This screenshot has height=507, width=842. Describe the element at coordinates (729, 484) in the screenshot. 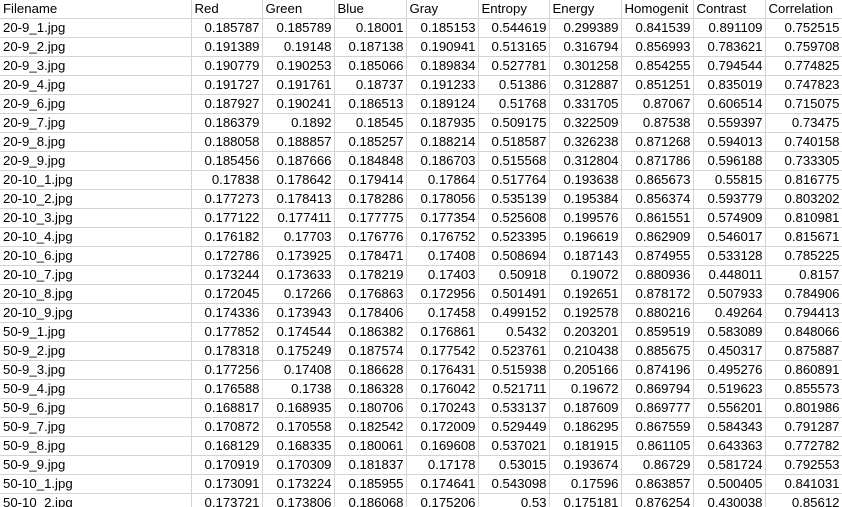

I see `cell-contrast: 0.500405` at that location.